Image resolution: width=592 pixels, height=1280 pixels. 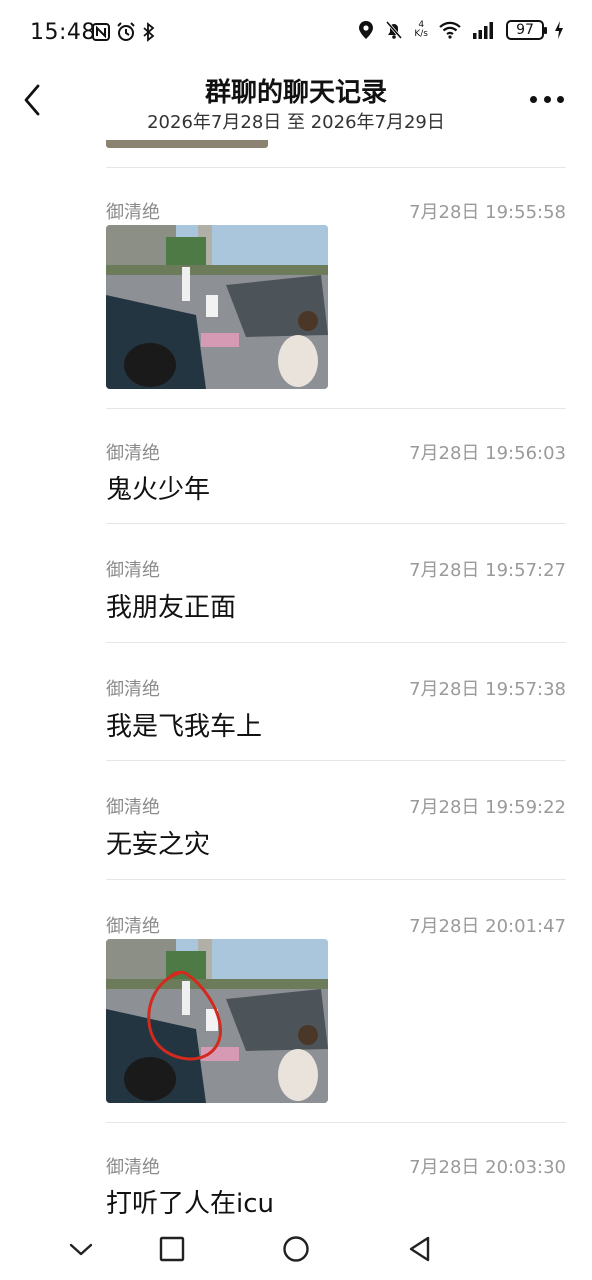 What do you see at coordinates (487, 926) in the screenshot?
I see `message-time: 7月28日 20:01:47` at bounding box center [487, 926].